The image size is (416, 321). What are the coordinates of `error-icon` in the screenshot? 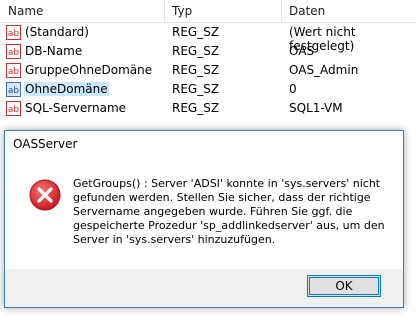 It's located at (45, 195).